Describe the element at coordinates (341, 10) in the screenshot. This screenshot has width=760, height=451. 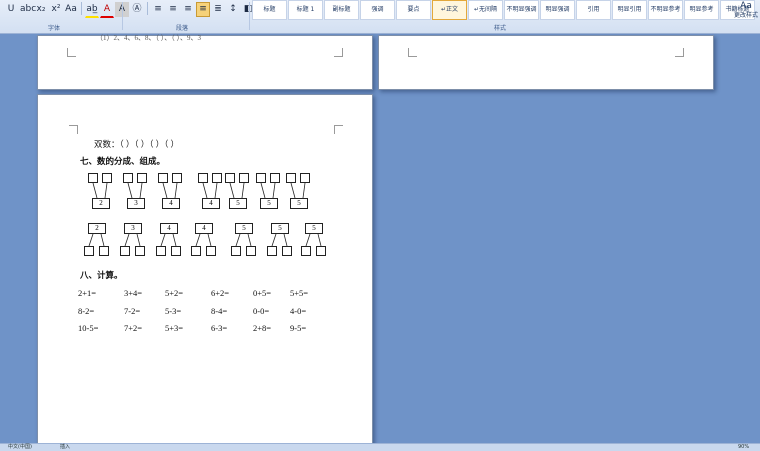
I see `style-subtitle: 副标题` at that location.